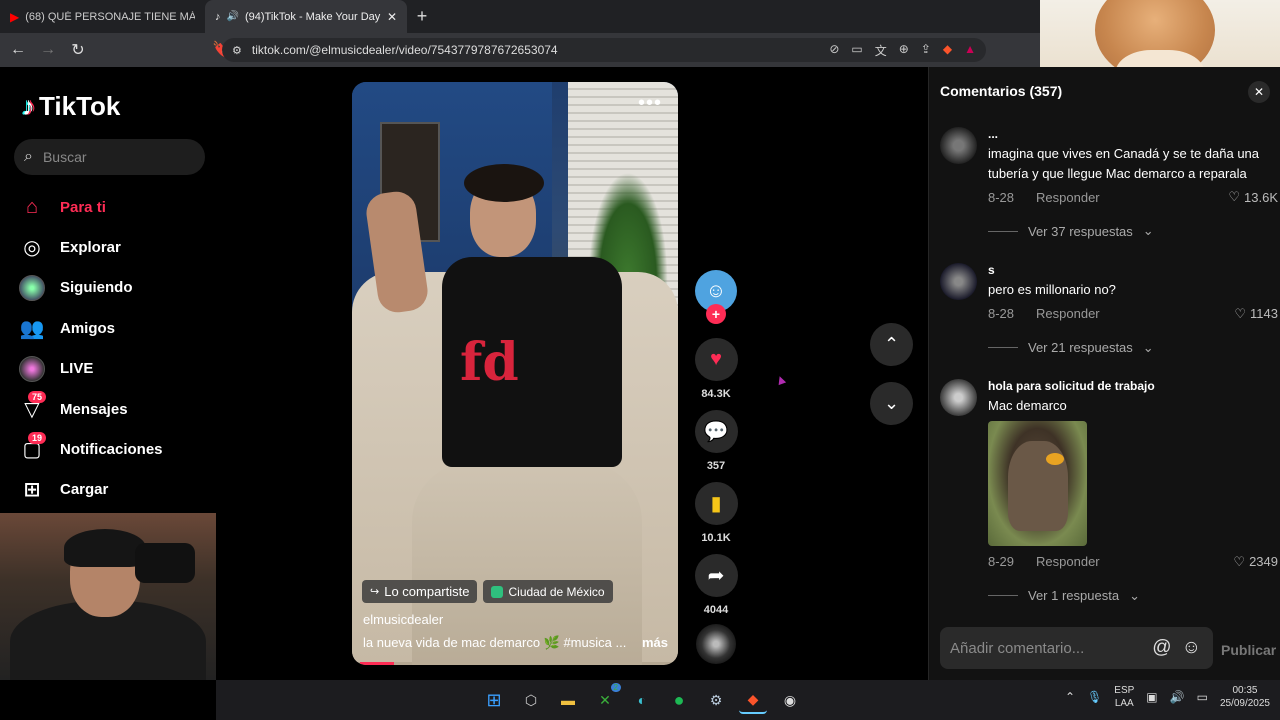 This screenshot has width=1280, height=720. What do you see at coordinates (32, 288) in the screenshot?
I see `following-avatar-icon` at bounding box center [32, 288].